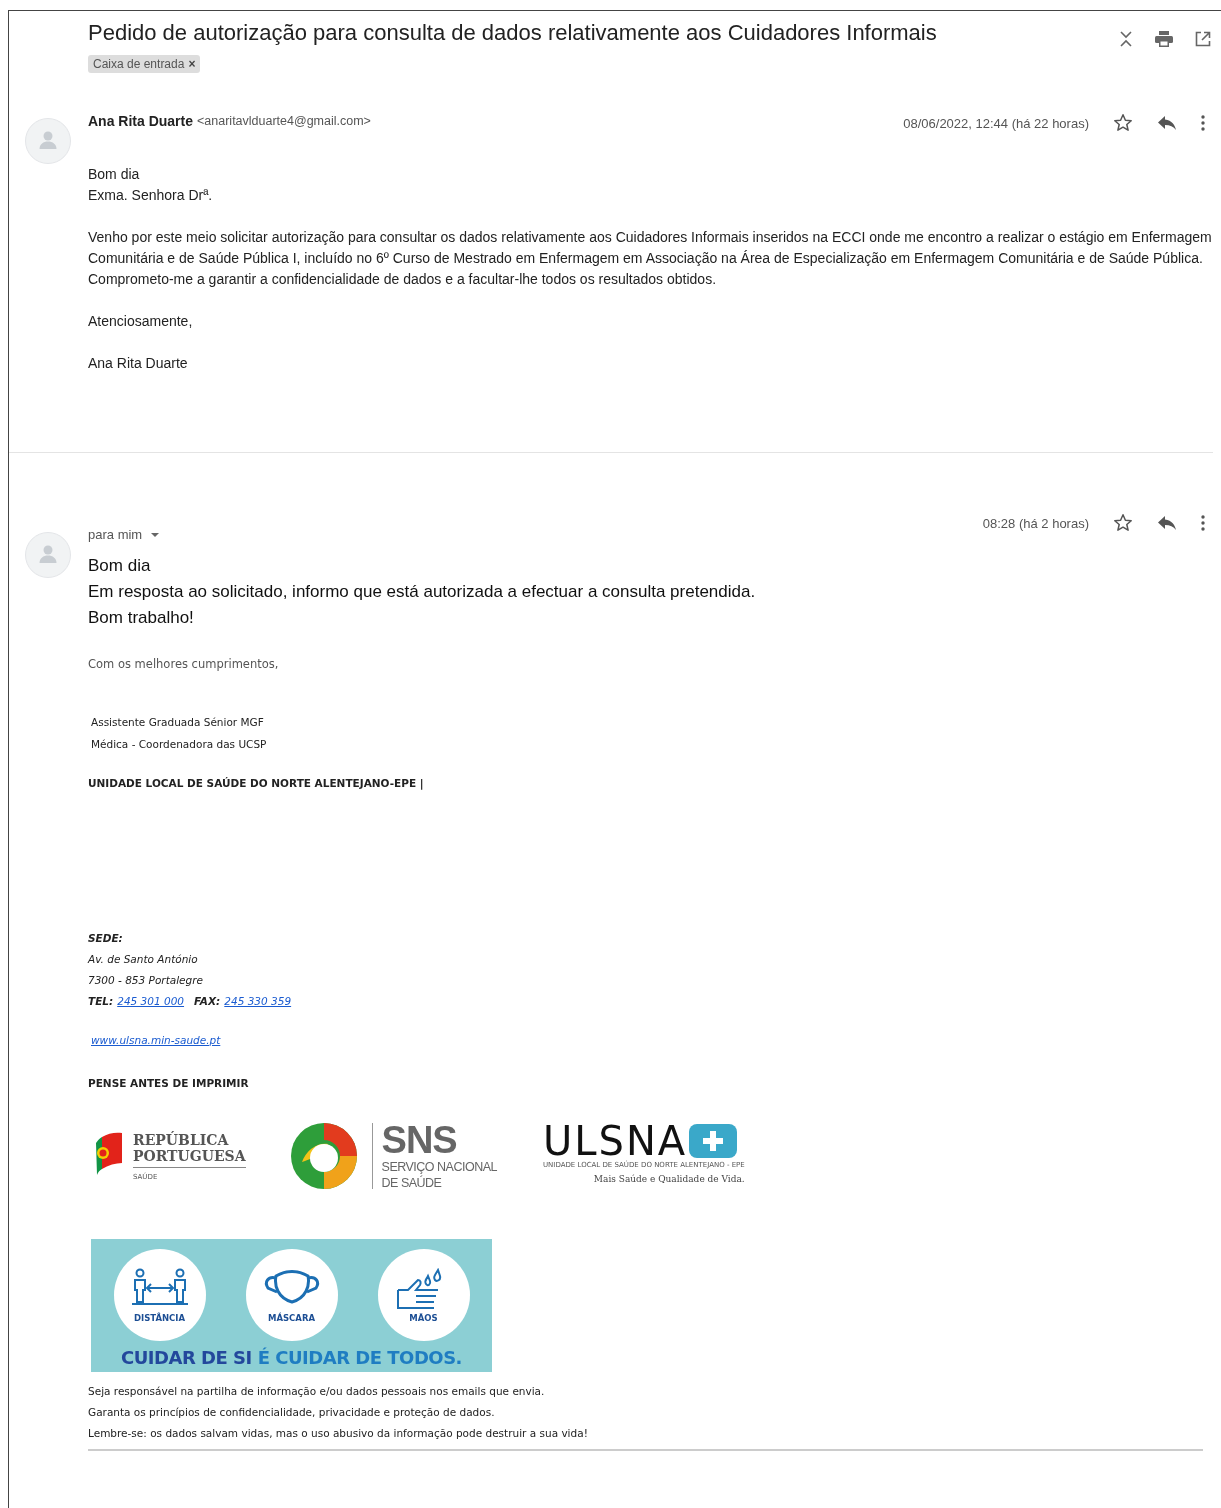 The height and width of the screenshot is (1508, 1221). I want to click on logo-text: DE SAÚDE, so click(412, 1183).